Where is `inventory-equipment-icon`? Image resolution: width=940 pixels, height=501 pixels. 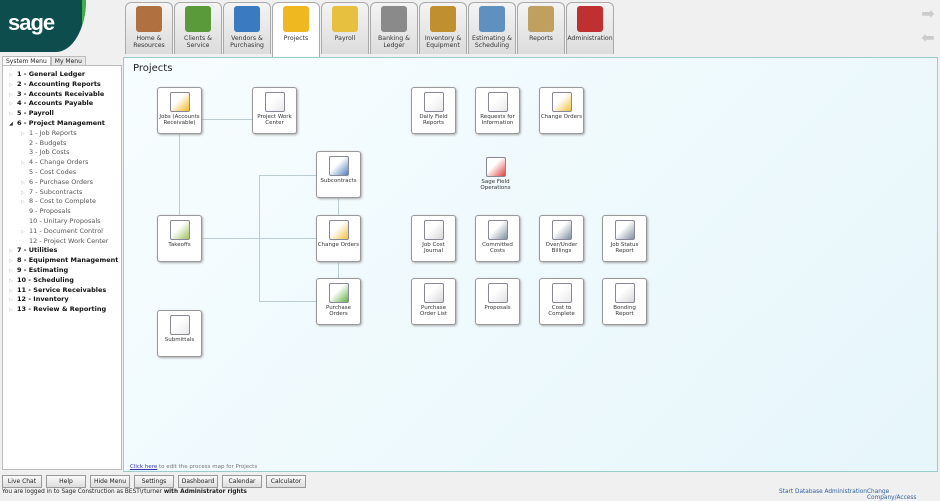
inventory-equipment-icon is located at coordinates (443, 19).